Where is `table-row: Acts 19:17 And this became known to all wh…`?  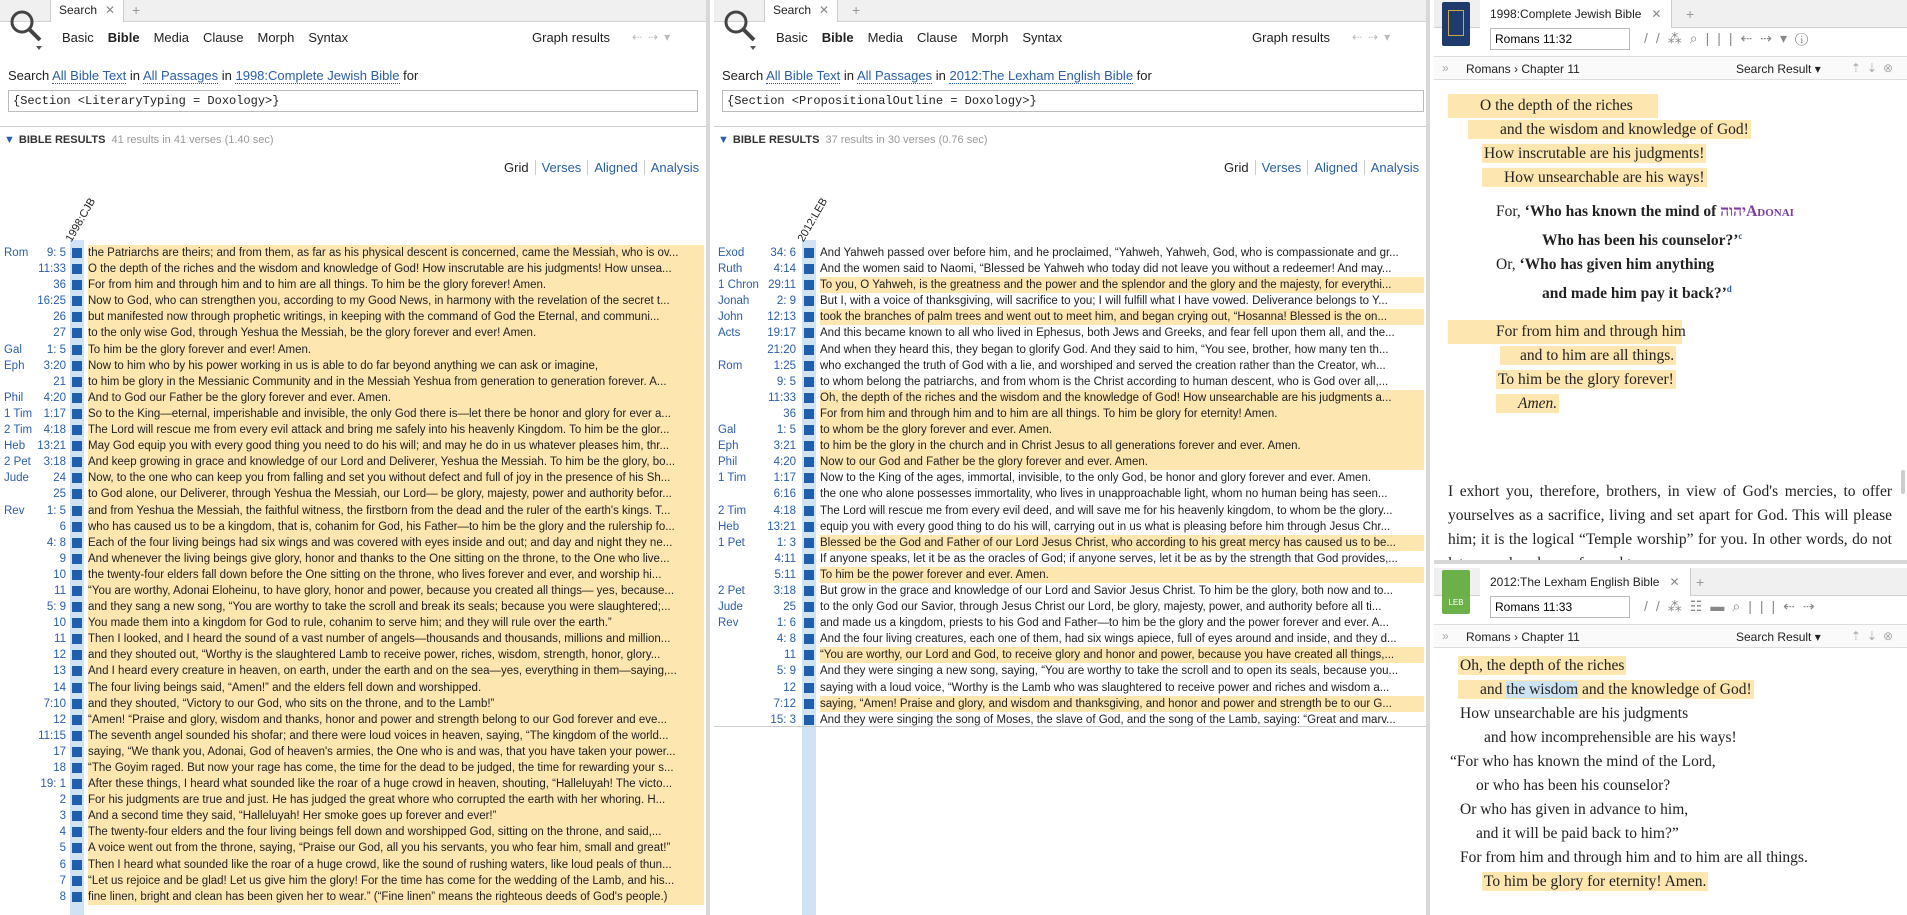 table-row: Acts 19:17 And this became known to all wh… is located at coordinates (1070, 333).